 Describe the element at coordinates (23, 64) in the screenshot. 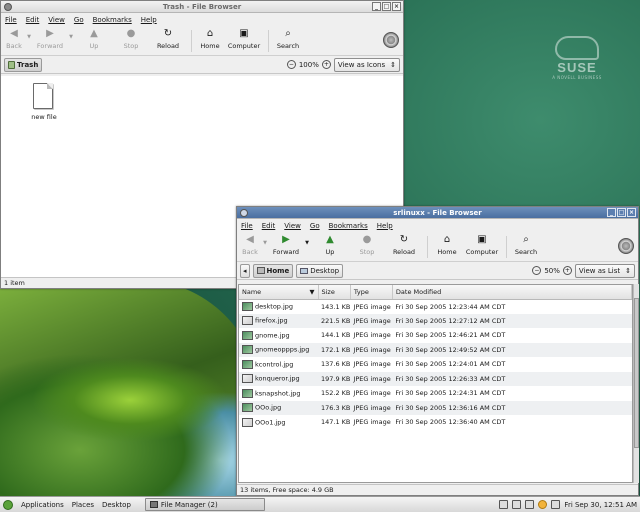

I see `path-button-trash: Trash` at that location.